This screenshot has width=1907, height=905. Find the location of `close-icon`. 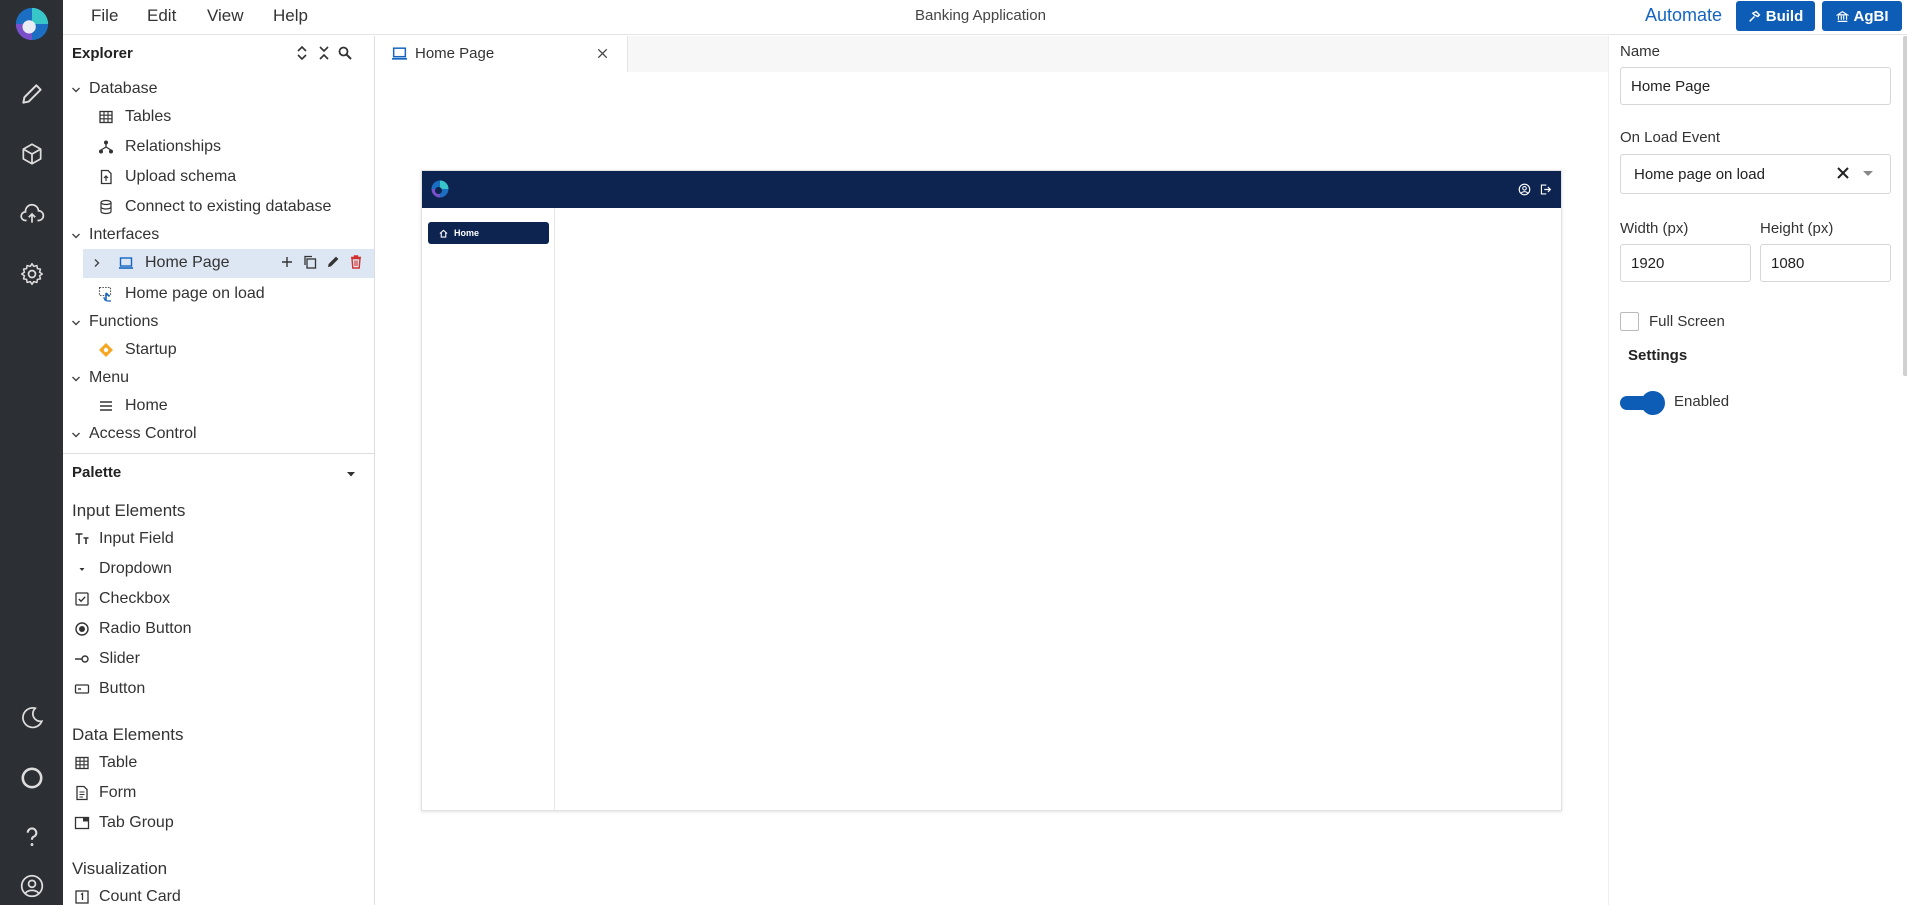

close-icon is located at coordinates (602, 53).